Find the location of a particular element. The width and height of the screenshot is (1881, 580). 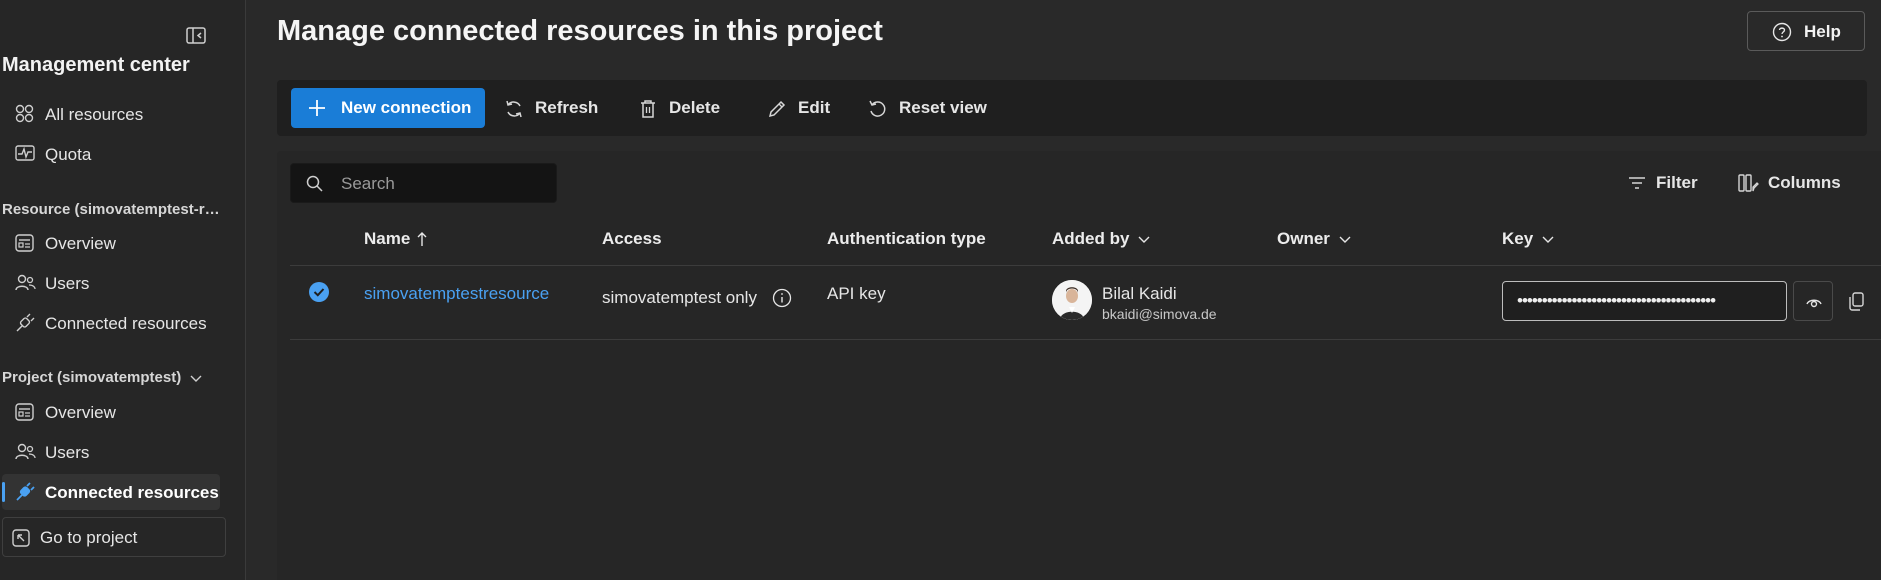

filter-icon is located at coordinates (1637, 183).